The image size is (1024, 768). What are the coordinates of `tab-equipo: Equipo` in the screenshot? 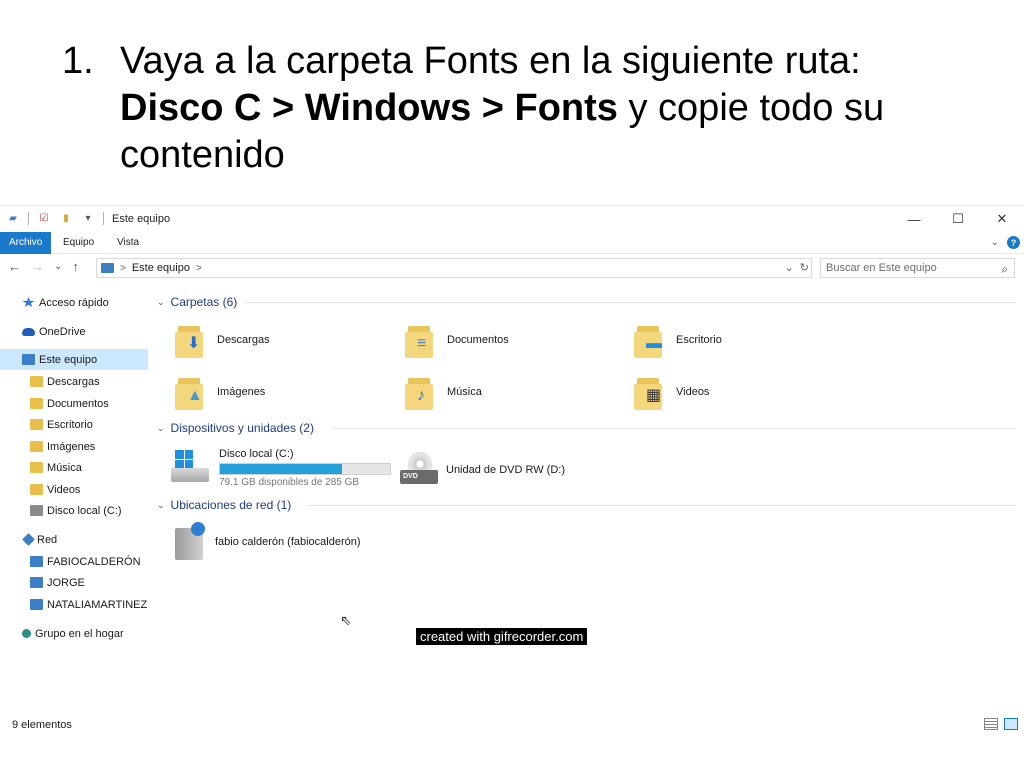 It's located at (78, 243).